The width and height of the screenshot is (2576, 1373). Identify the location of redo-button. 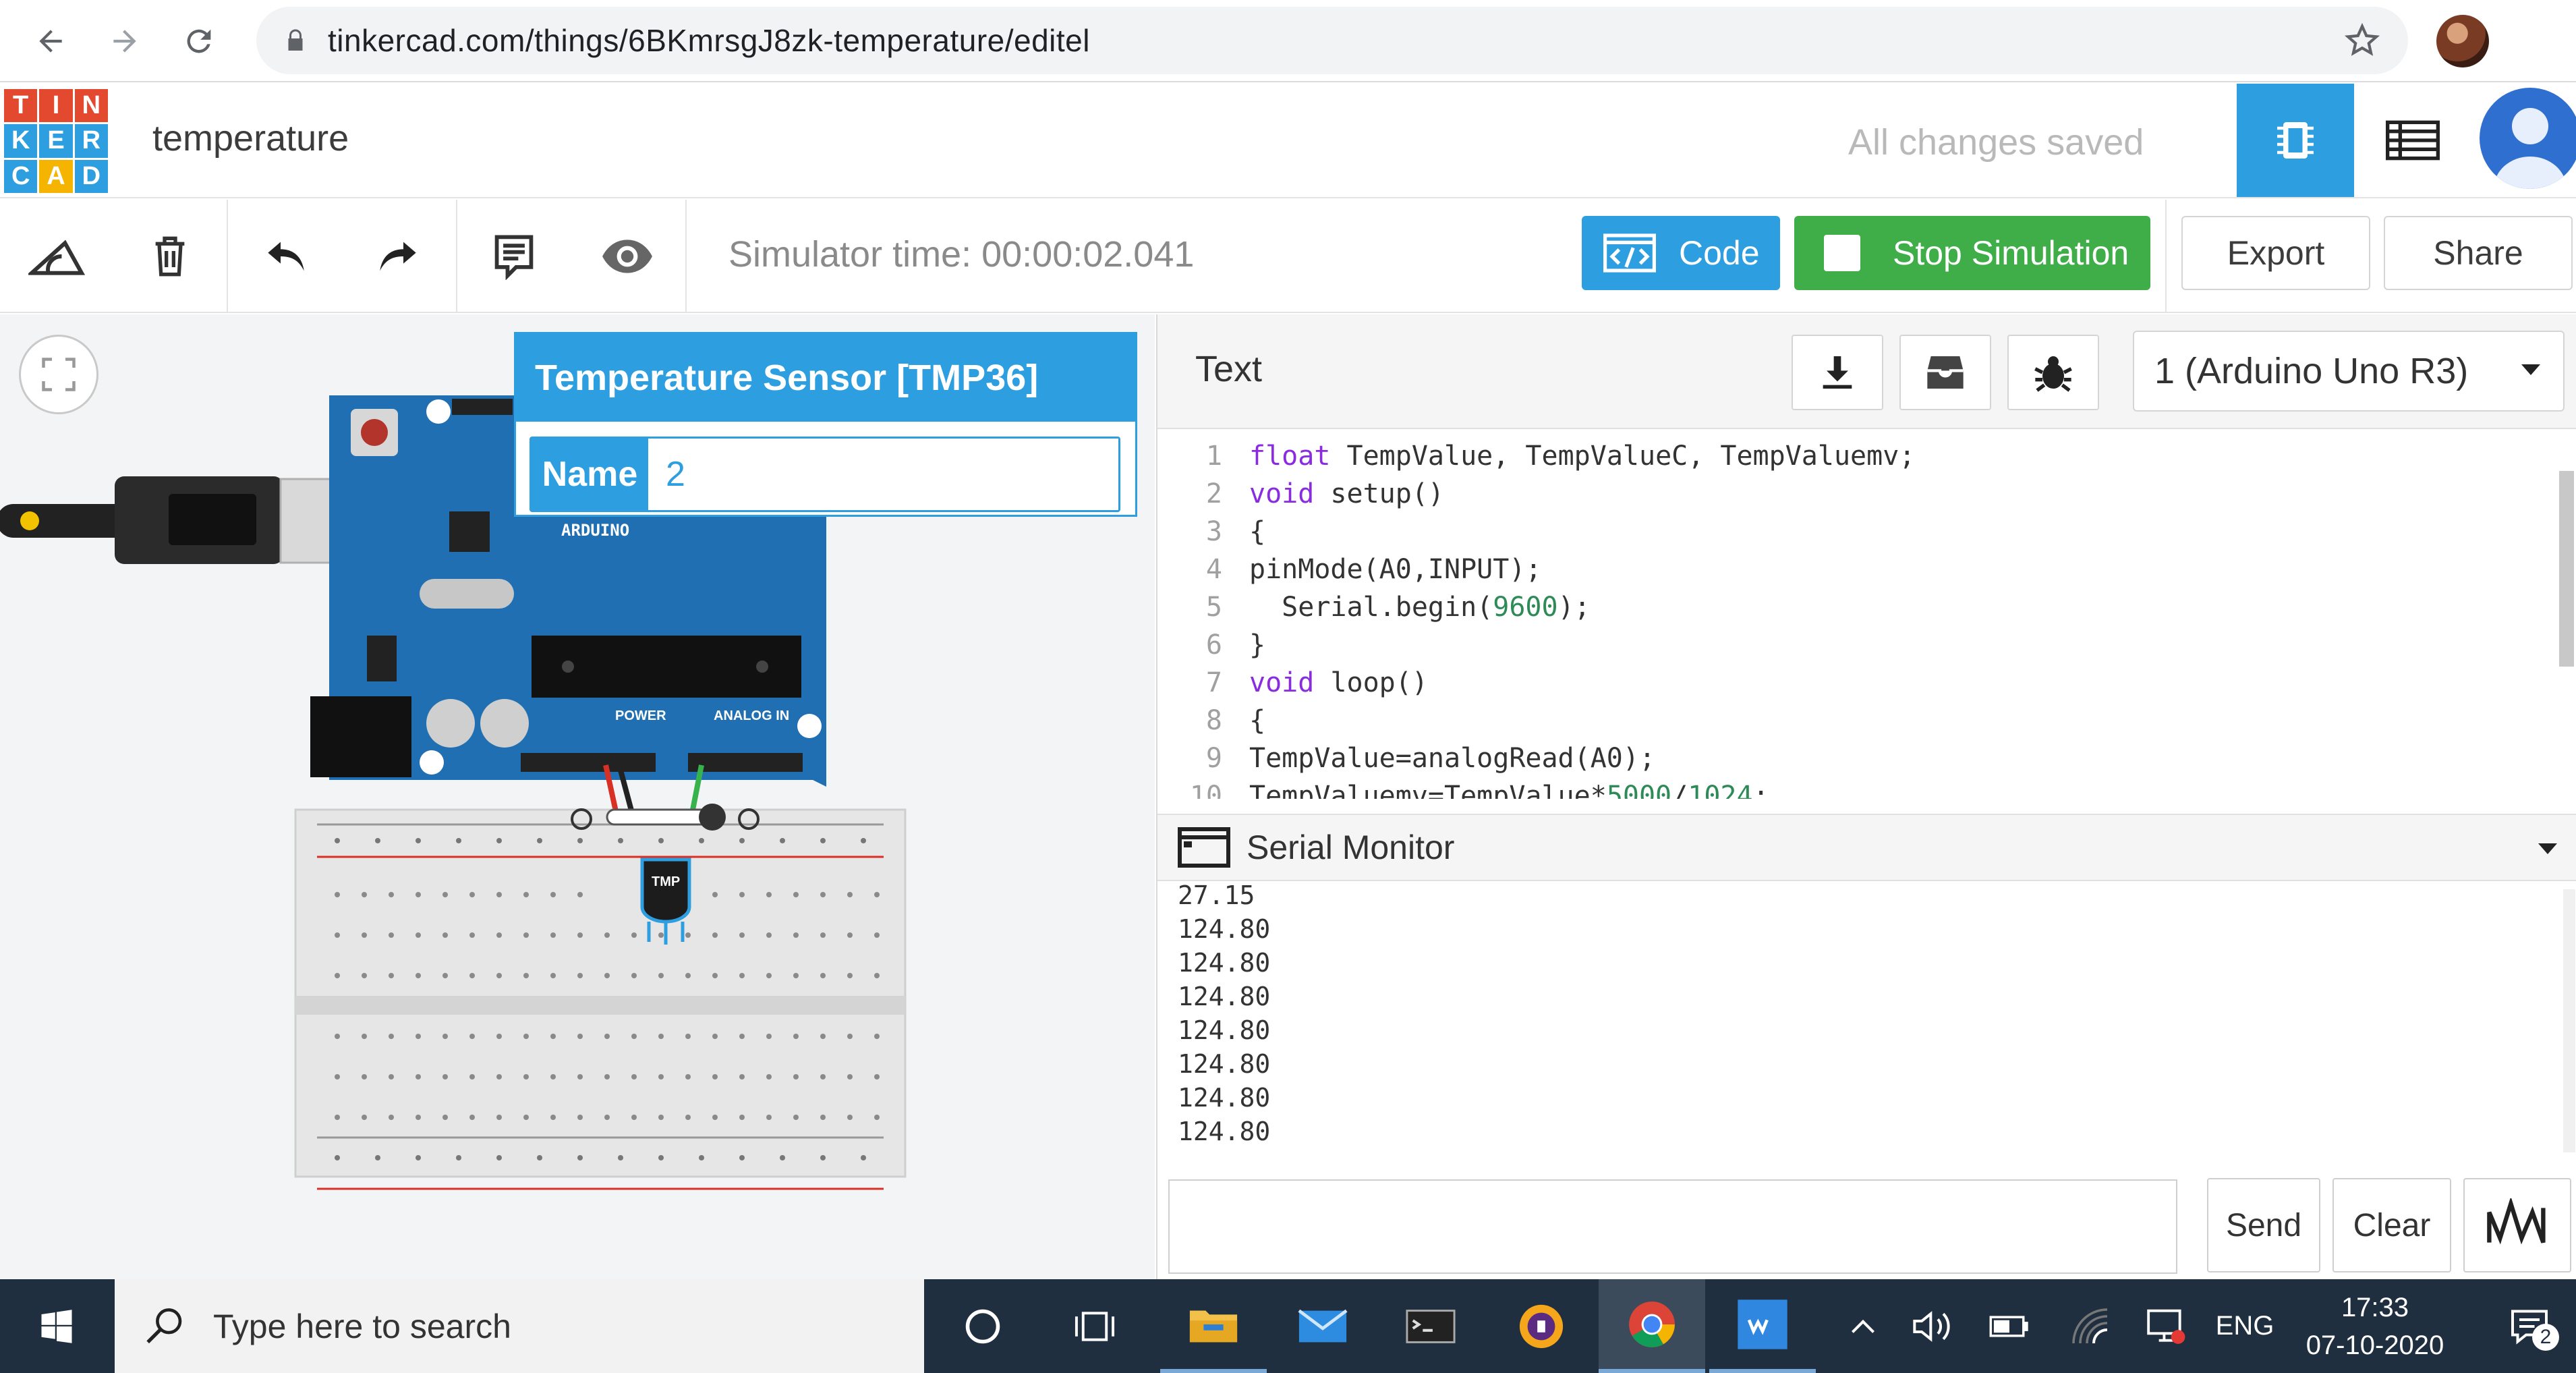
(398, 256).